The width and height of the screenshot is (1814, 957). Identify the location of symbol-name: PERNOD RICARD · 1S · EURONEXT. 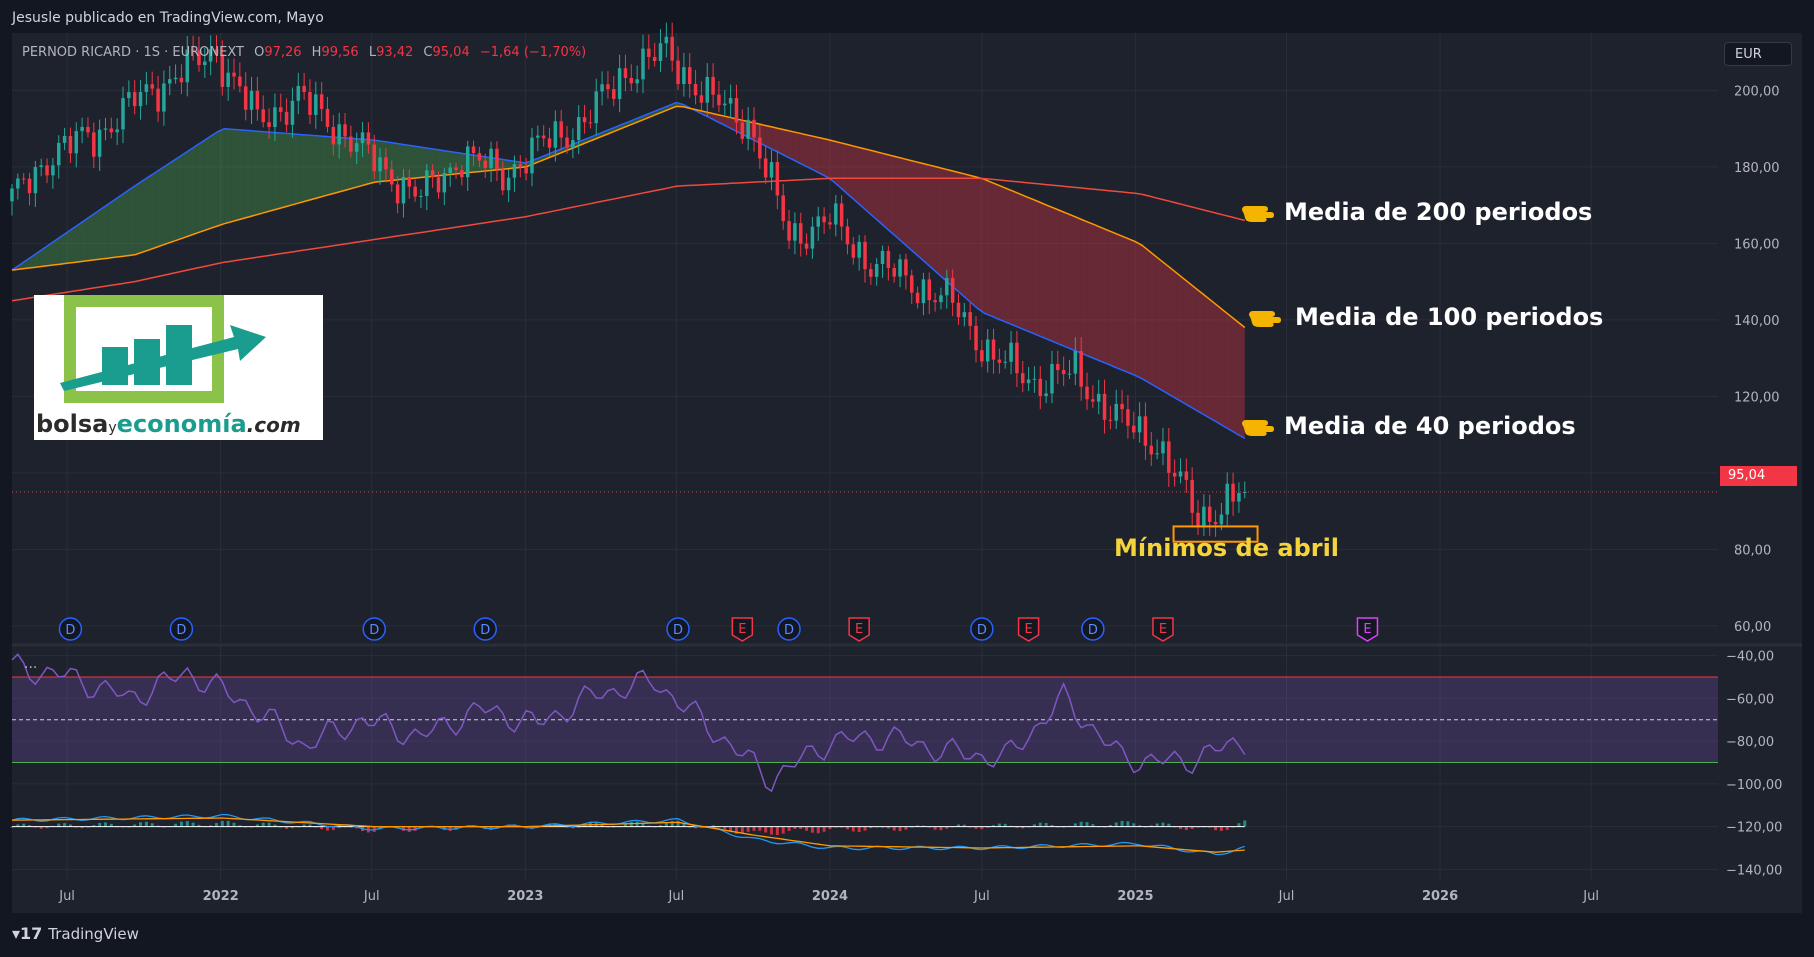
(133, 52).